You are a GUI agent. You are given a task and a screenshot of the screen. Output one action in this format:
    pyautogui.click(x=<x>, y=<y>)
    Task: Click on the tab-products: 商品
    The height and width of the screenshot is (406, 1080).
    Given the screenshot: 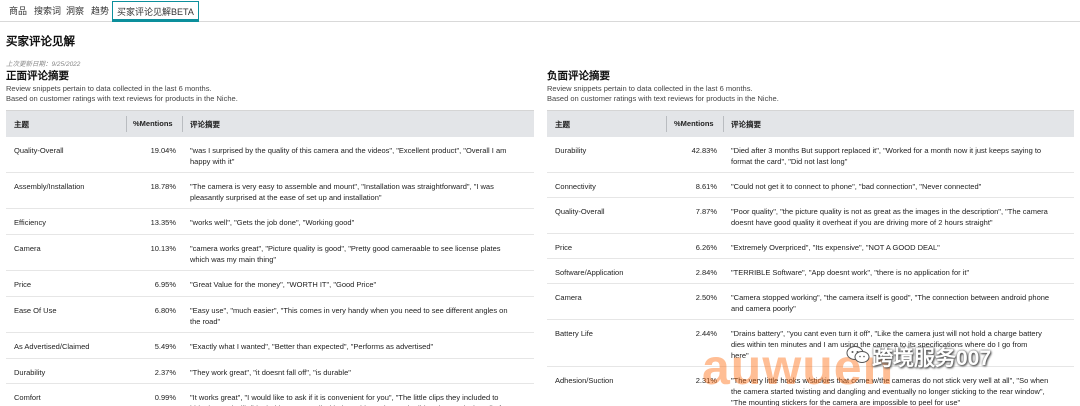 What is the action you would take?
    pyautogui.click(x=18, y=10)
    